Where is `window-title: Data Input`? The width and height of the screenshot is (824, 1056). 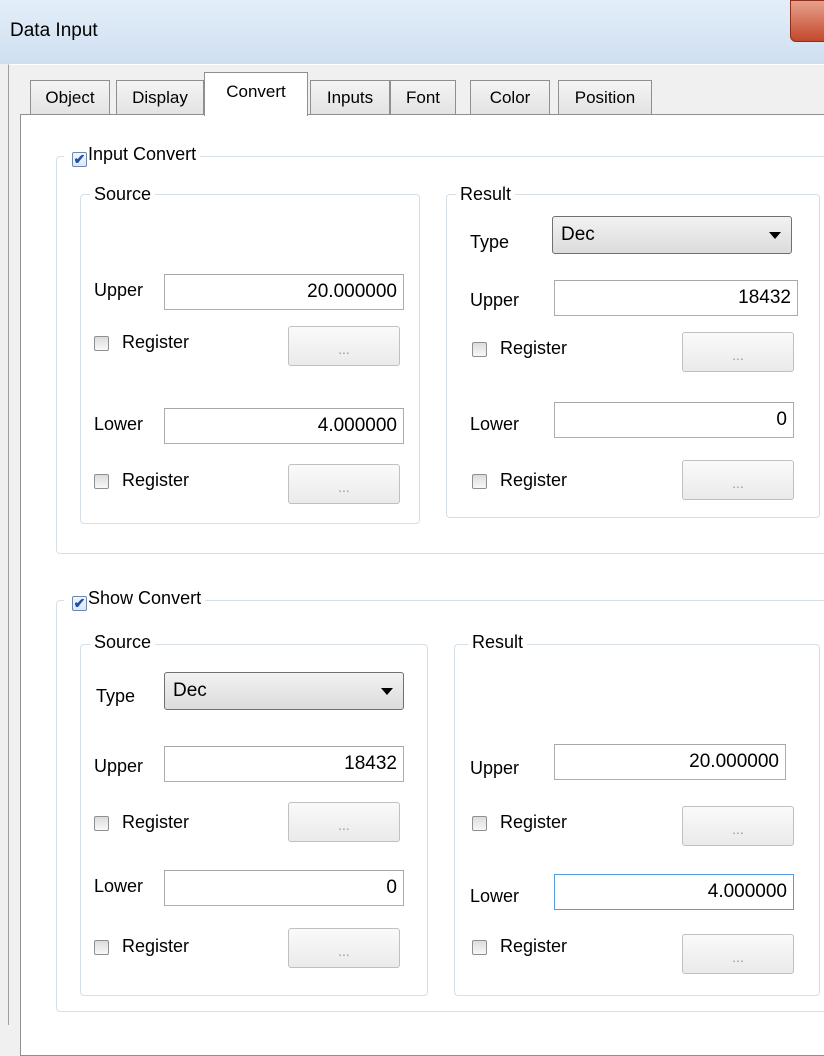 window-title: Data Input is located at coordinates (54, 30).